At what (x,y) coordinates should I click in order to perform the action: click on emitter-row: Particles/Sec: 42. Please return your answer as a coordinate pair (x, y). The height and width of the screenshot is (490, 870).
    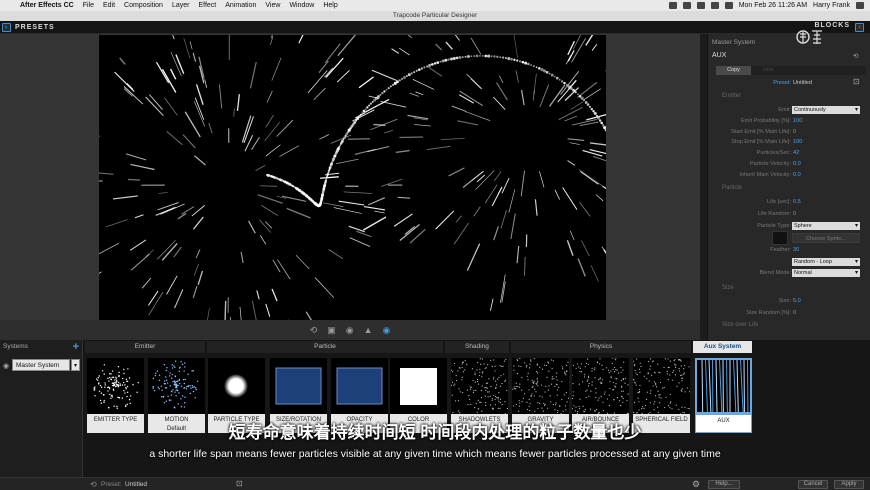
    Looking at the image, I should click on (789, 153).